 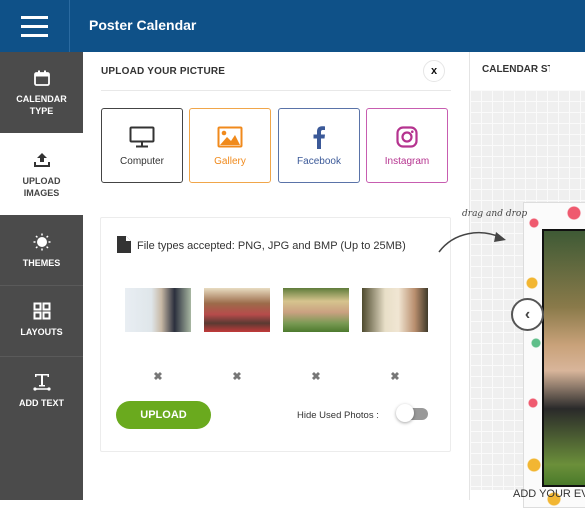 What do you see at coordinates (142, 161) in the screenshot?
I see `source-label: Computer` at bounding box center [142, 161].